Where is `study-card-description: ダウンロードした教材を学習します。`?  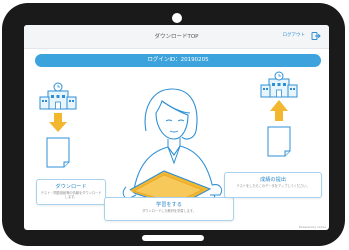
study-card-description: ダウンロードした教材を学習します。 is located at coordinates (169, 211).